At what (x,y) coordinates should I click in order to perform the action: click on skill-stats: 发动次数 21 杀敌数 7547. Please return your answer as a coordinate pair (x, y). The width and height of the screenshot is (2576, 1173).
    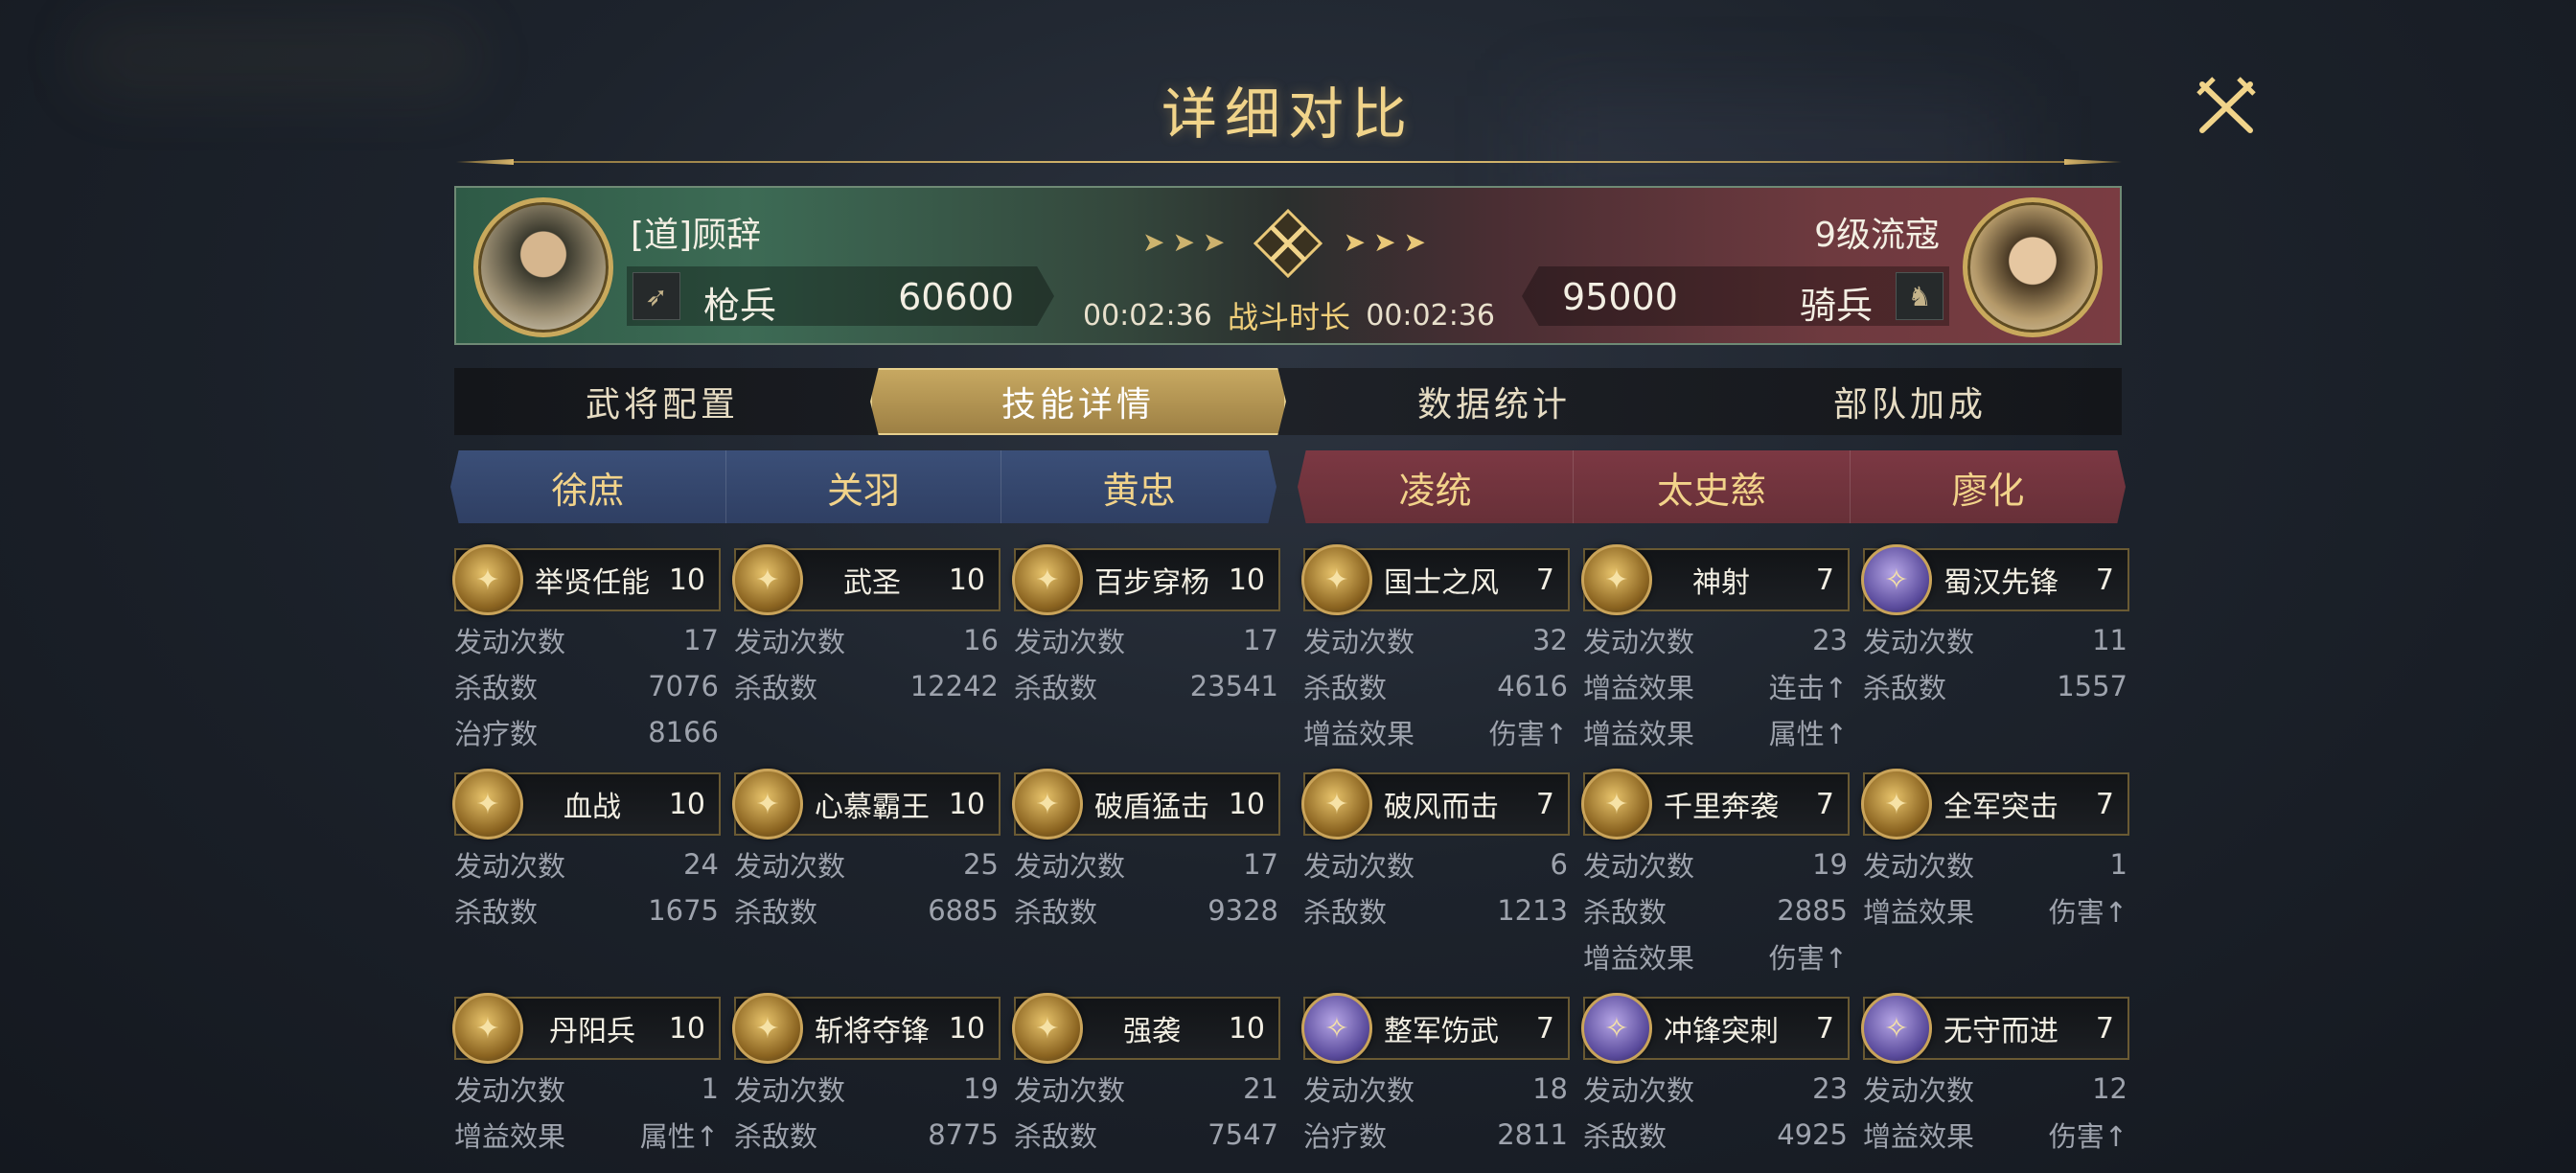
    Looking at the image, I should click on (1147, 1112).